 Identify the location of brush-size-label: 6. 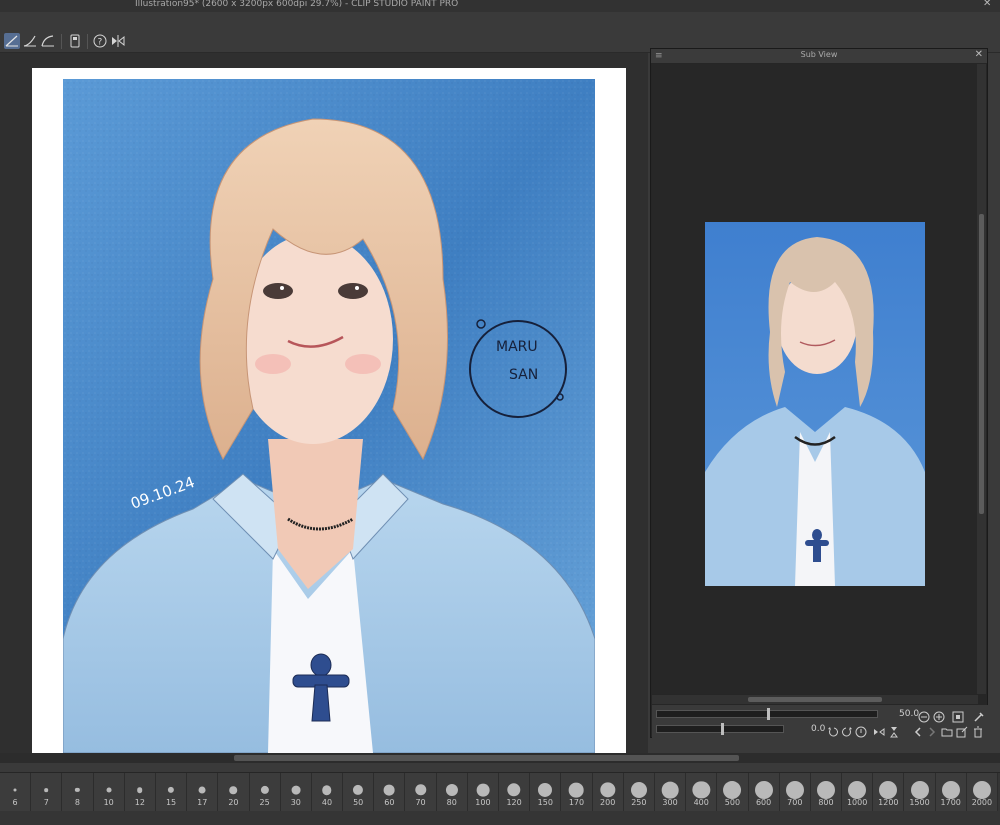
(15, 802).